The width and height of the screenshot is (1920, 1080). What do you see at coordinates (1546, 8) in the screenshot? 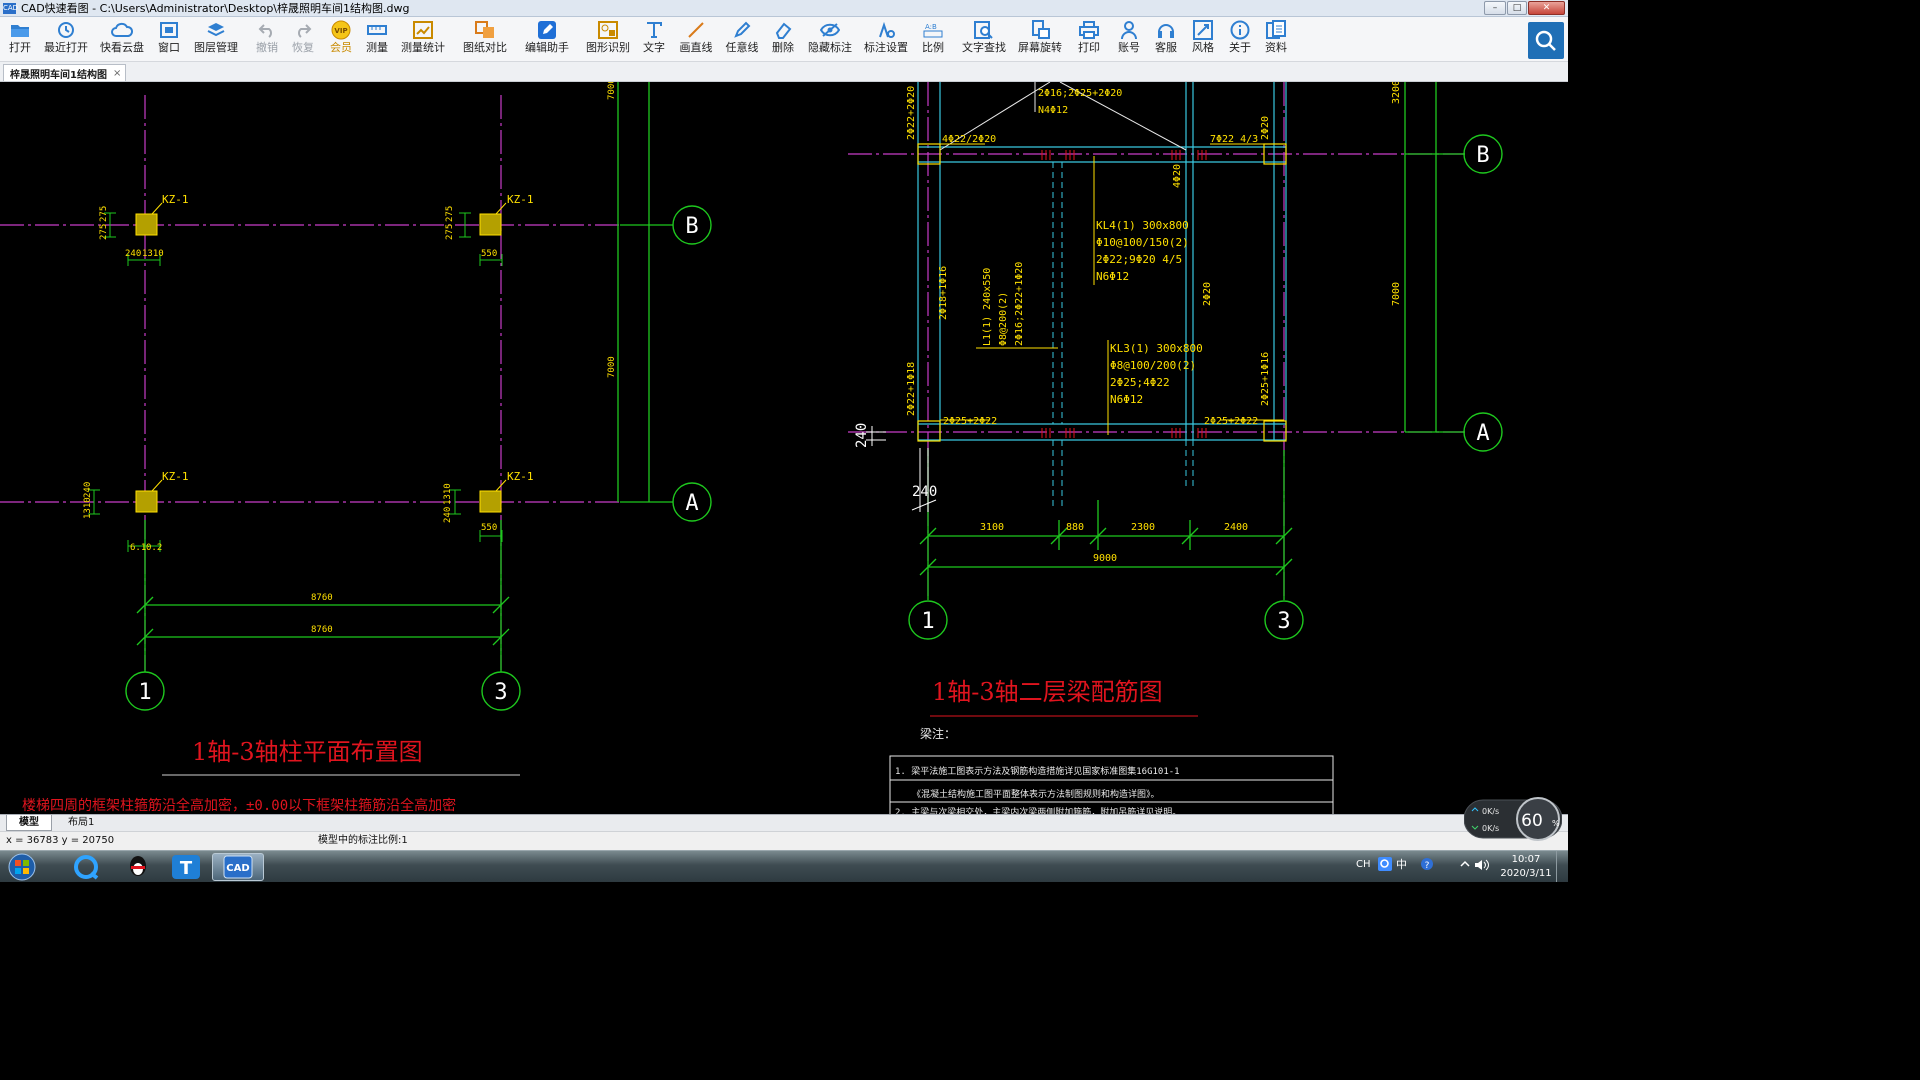
I see `close-button: ✕` at bounding box center [1546, 8].